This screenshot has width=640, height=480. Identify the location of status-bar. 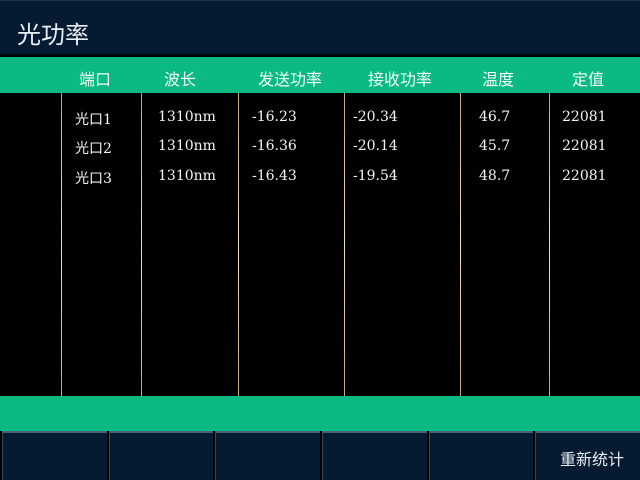
(320, 413).